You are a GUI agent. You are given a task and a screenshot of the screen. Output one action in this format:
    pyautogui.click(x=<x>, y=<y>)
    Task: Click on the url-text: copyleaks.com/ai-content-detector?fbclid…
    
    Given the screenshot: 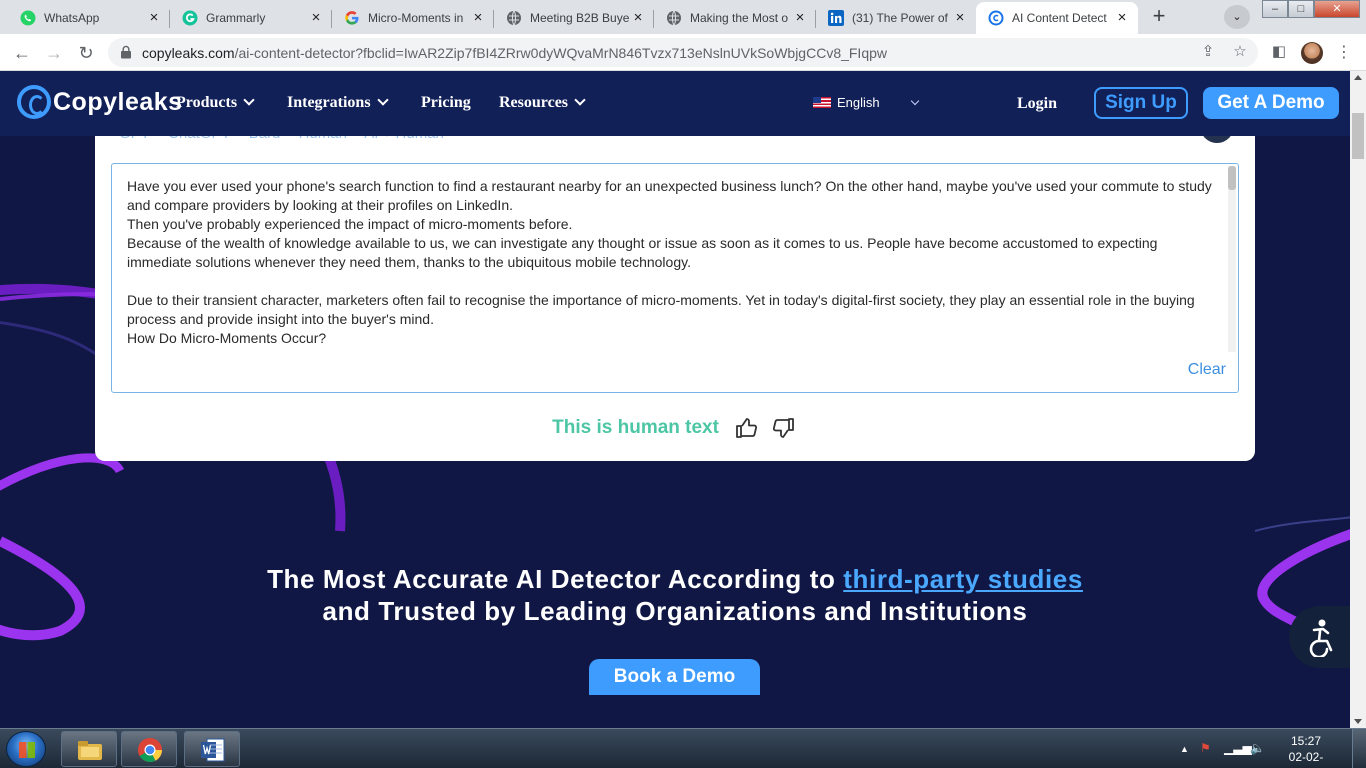 What is the action you would take?
    pyautogui.click(x=514, y=53)
    